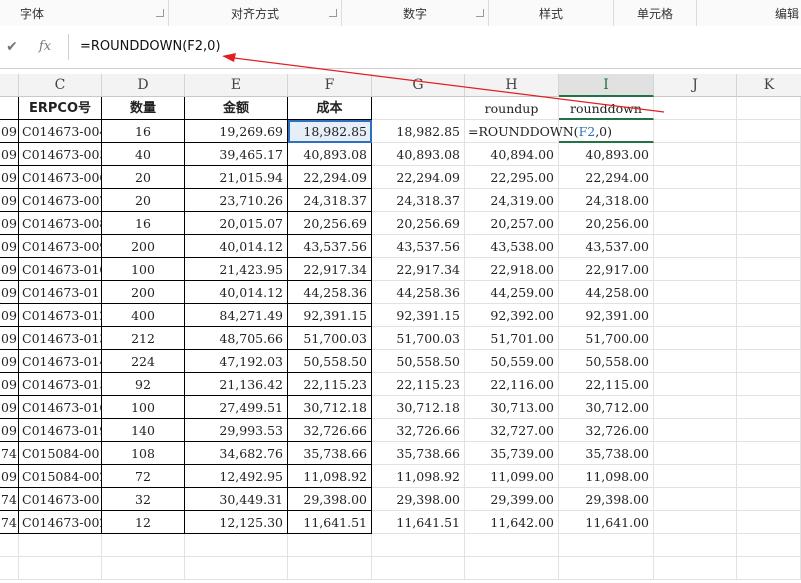 Image resolution: width=801 pixels, height=583 pixels. What do you see at coordinates (330, 131) in the screenshot?
I see `cell-cost: 18,982.85` at bounding box center [330, 131].